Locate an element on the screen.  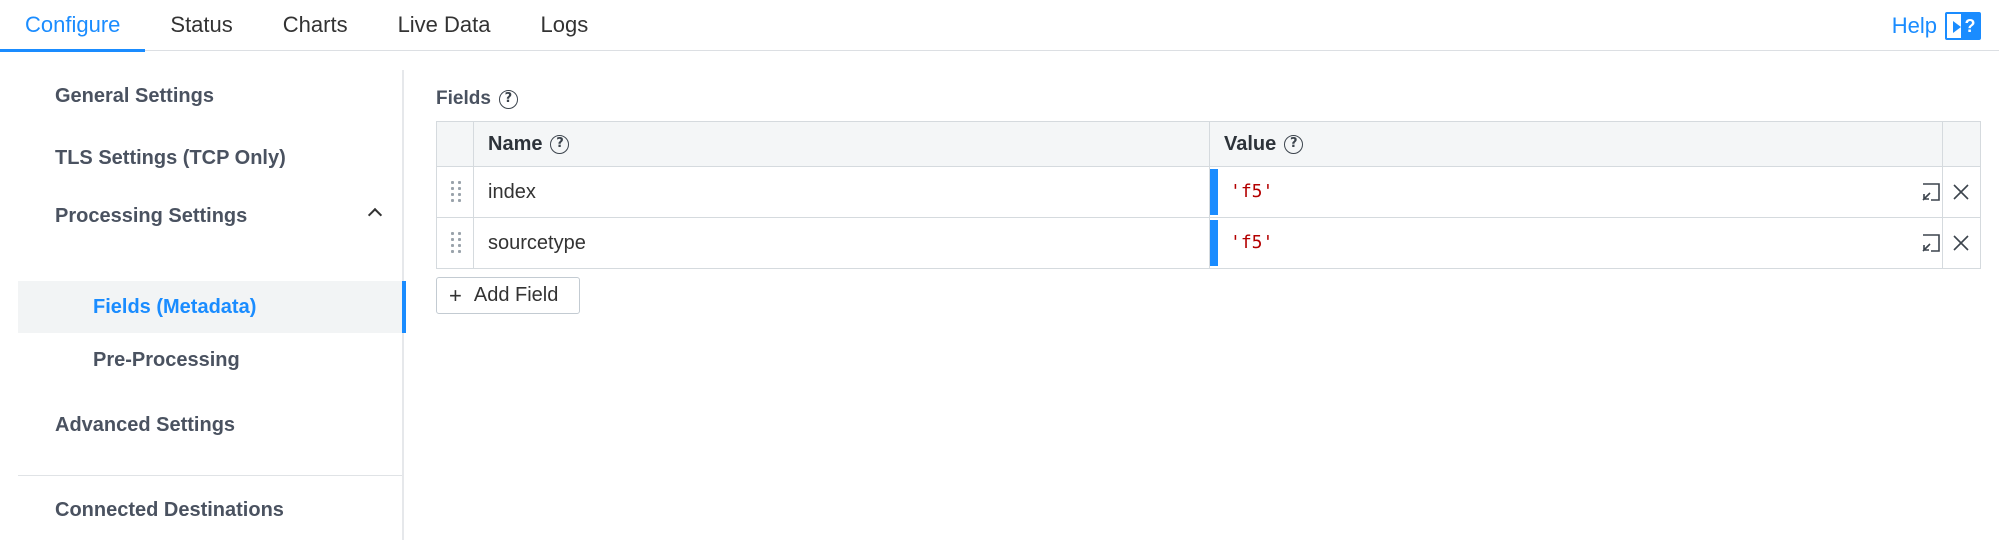
sidebar-item-label: Fields (Metadata) is located at coordinates (175, 306).